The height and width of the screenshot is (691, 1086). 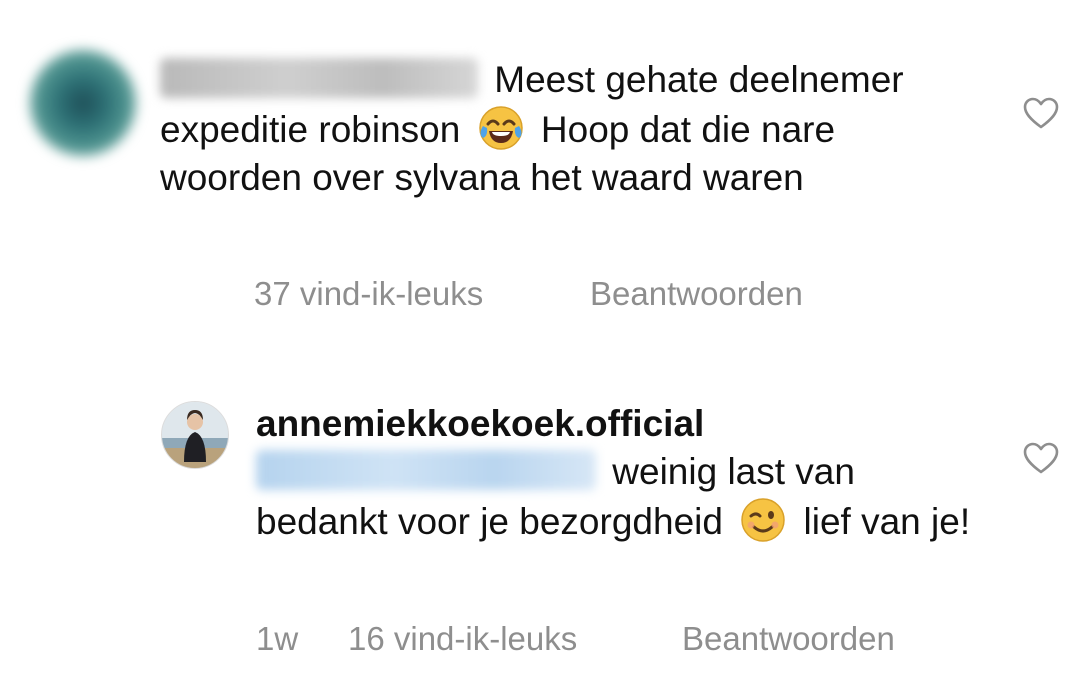 I want to click on timestamp: 1w, so click(x=277, y=639).